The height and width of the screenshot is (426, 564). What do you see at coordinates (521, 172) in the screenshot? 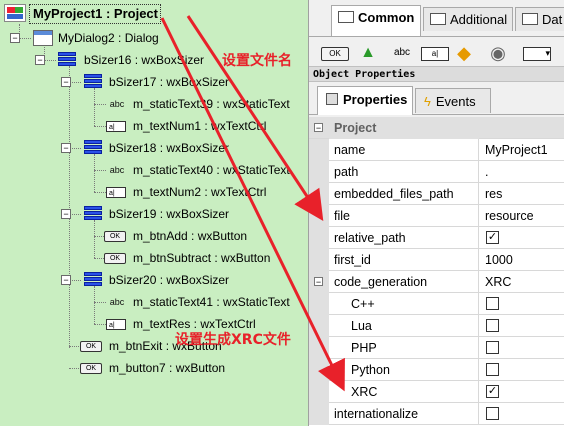
I see `property-value: .` at bounding box center [521, 172].